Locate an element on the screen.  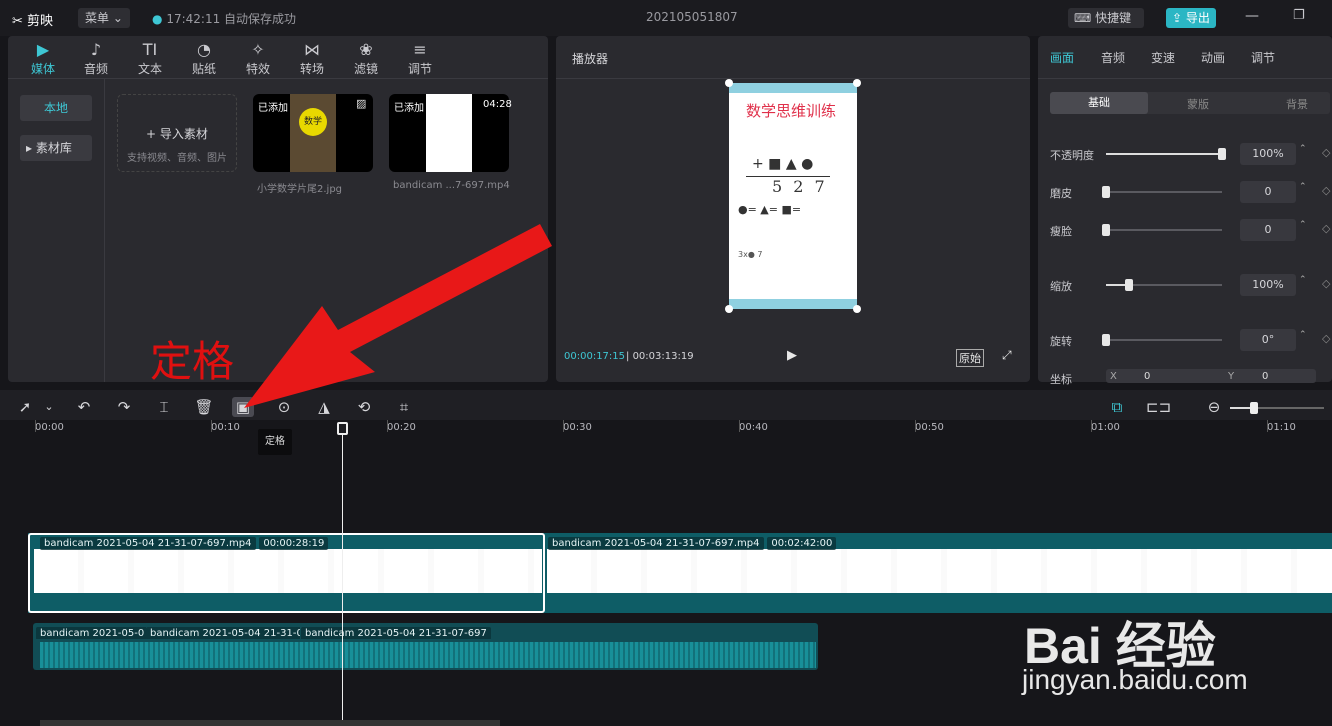
coord-fields is located at coordinates (1211, 376).